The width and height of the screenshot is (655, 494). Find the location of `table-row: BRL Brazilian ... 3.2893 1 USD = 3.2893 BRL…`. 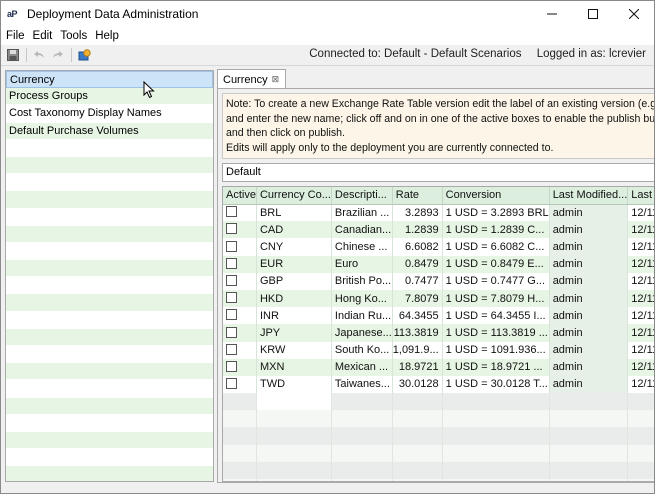

table-row: BRL Brazilian ... 3.2893 1 USD = 3.2893 BRL… is located at coordinates (438, 213).